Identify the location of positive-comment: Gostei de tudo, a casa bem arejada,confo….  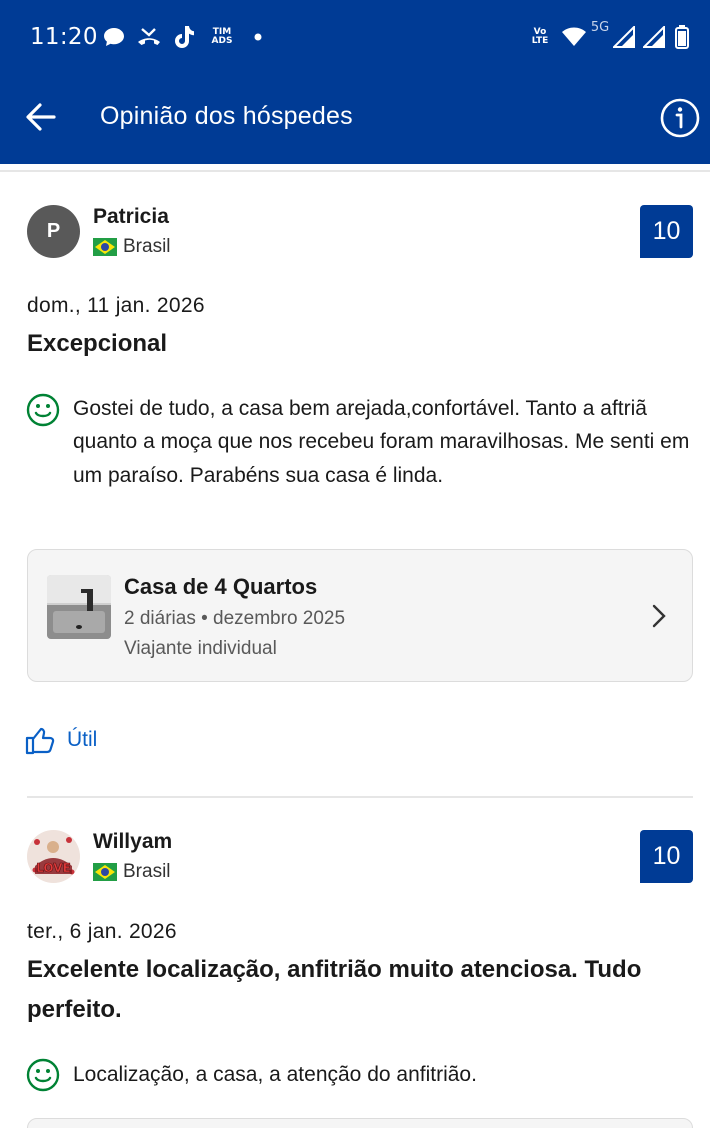
(381, 442).